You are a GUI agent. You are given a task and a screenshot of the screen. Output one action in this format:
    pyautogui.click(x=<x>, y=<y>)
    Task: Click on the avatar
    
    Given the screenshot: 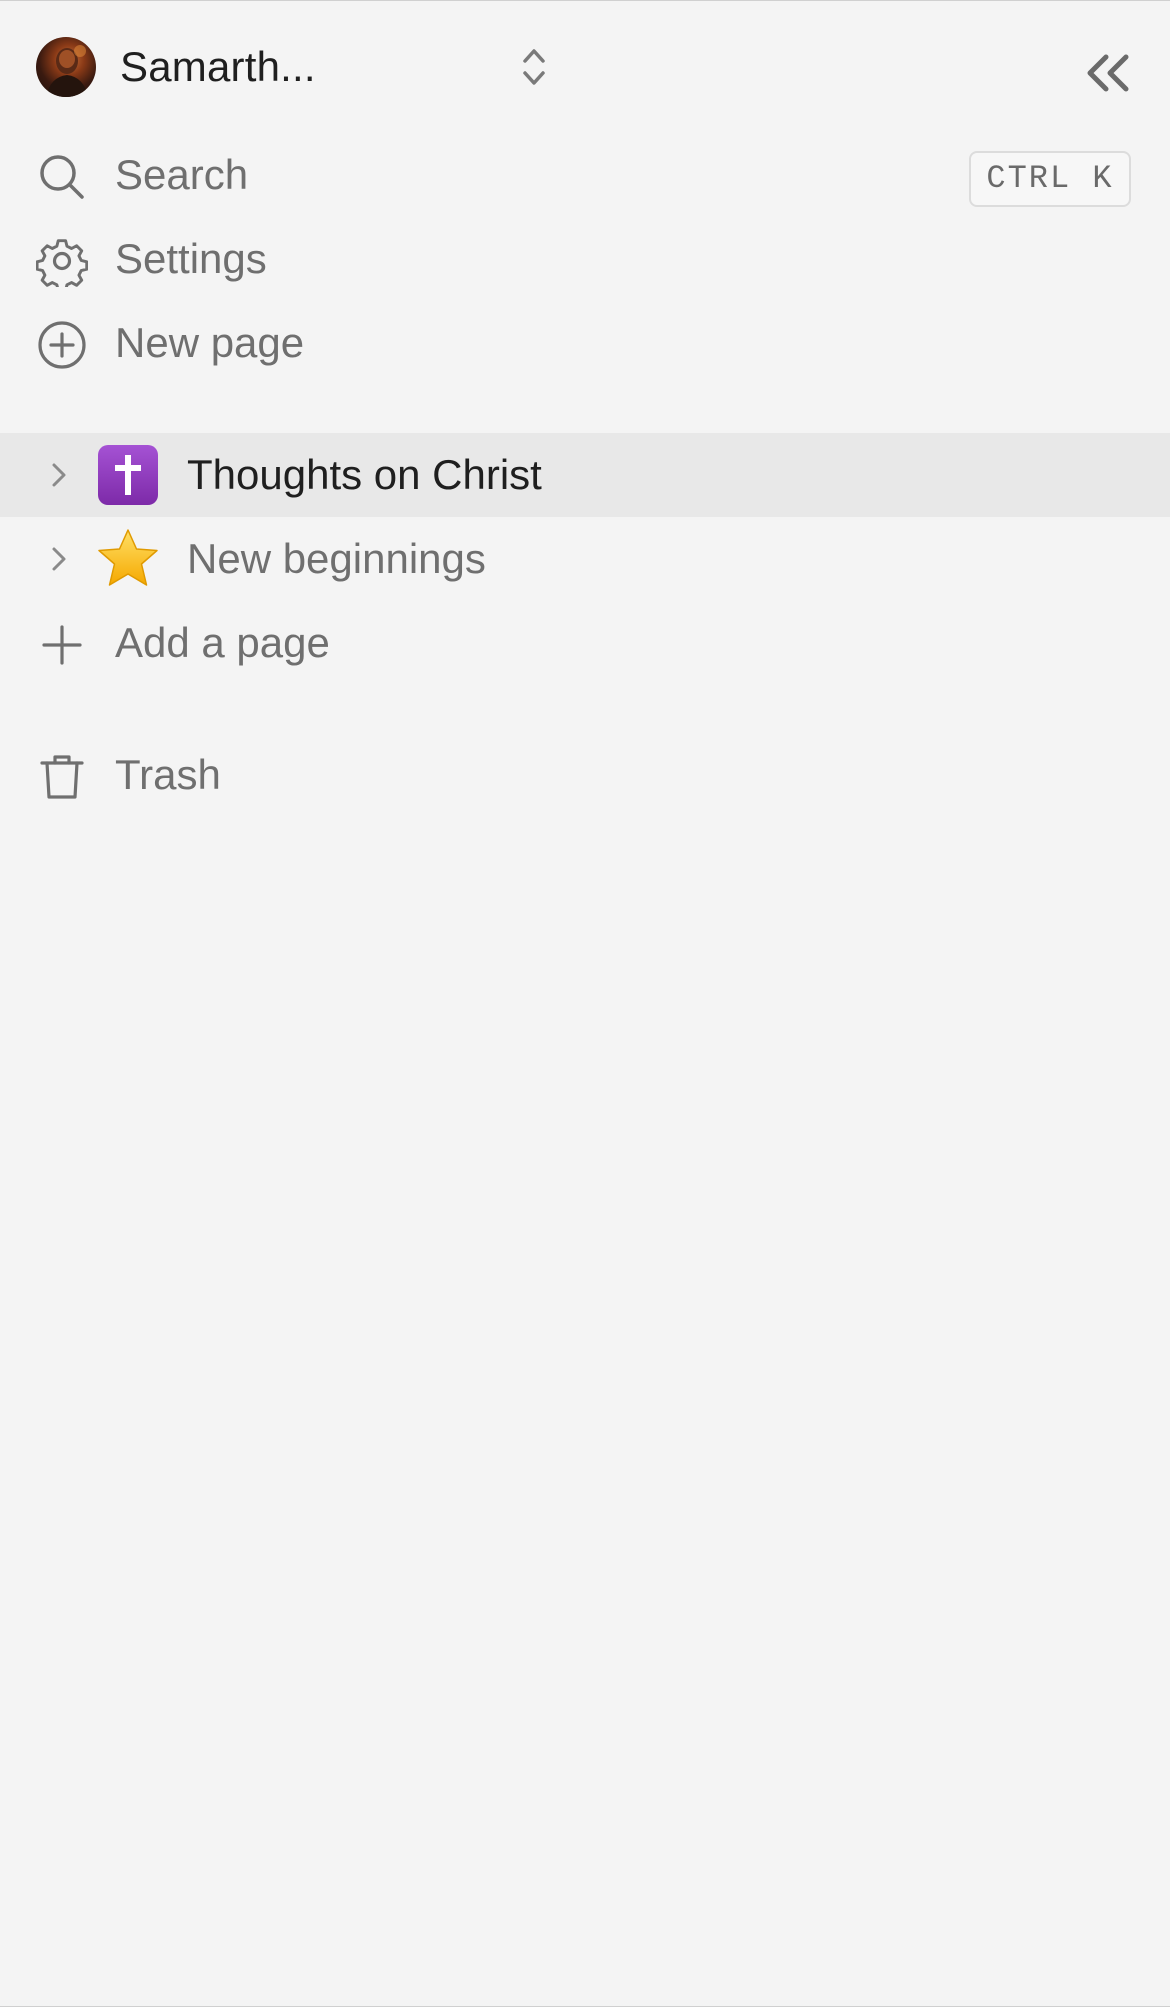 What is the action you would take?
    pyautogui.click(x=66, y=67)
    